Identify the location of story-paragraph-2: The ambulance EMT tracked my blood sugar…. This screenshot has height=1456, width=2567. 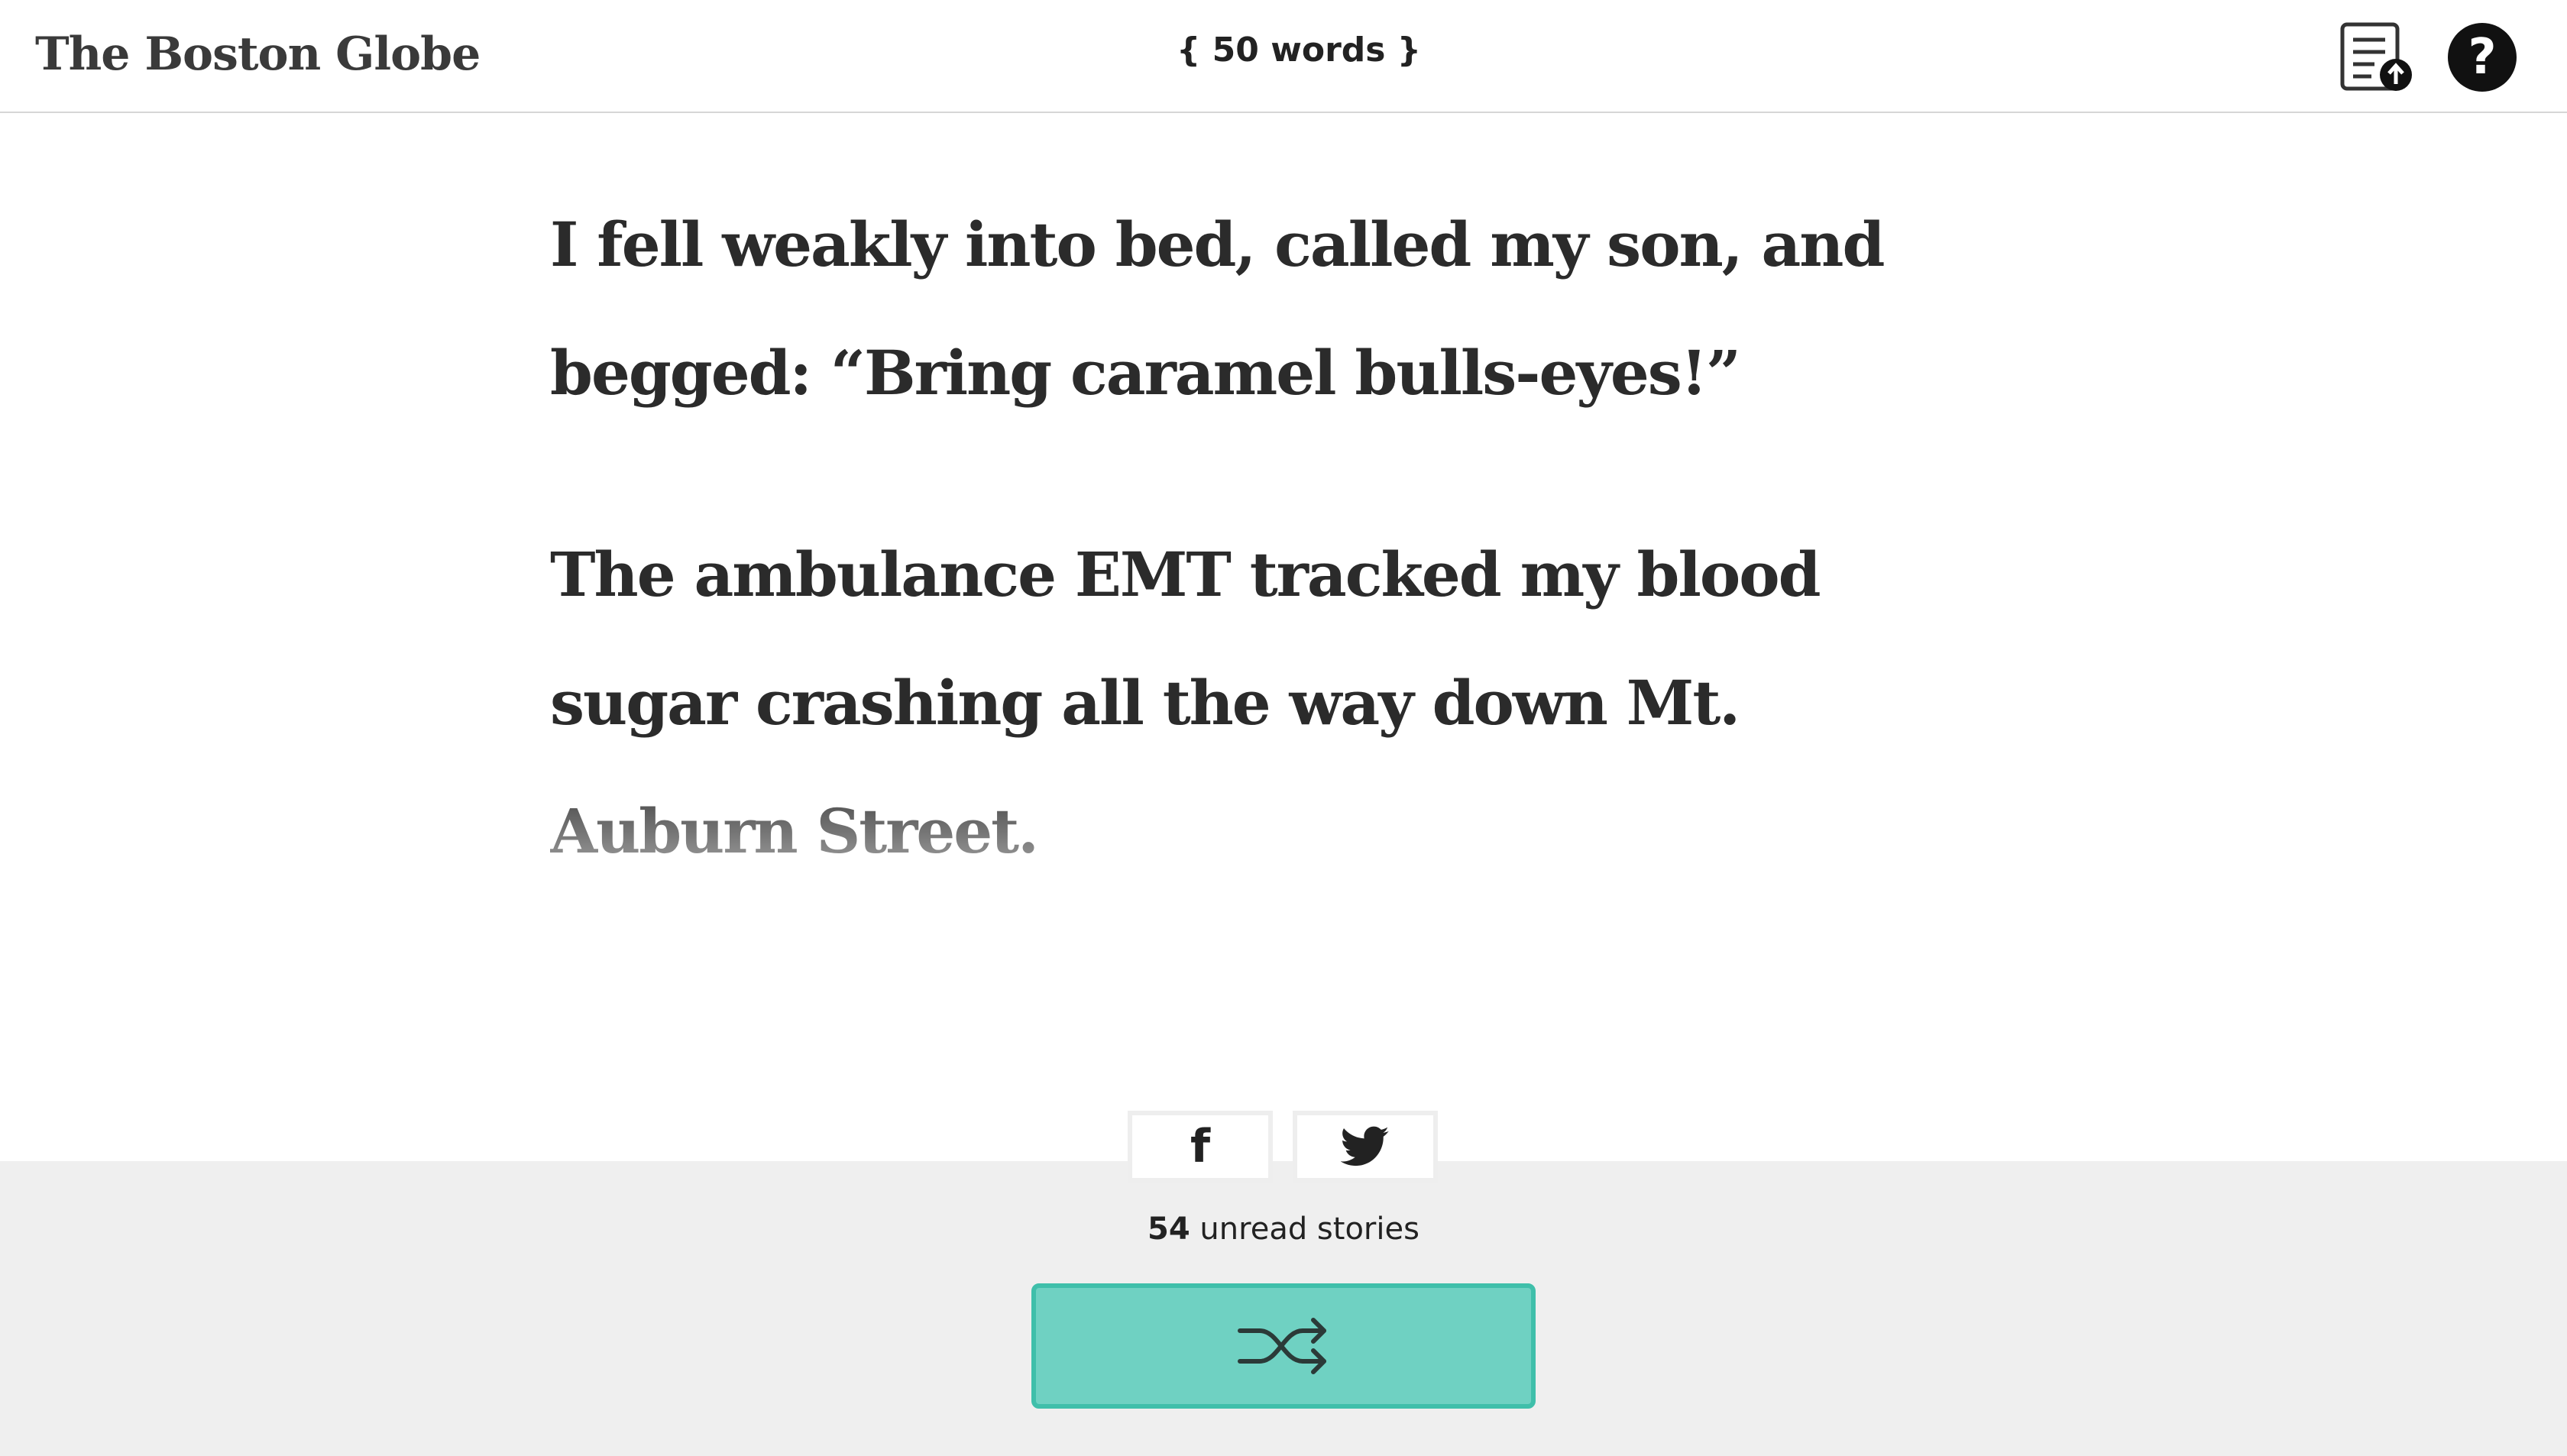
(1185, 703).